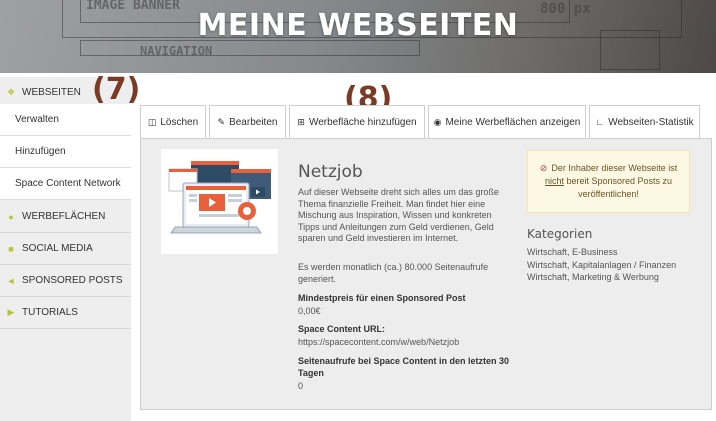 This screenshot has width=716, height=421. I want to click on sidebar-subitem-hinzufuegen: Hinzufügen, so click(65, 152).